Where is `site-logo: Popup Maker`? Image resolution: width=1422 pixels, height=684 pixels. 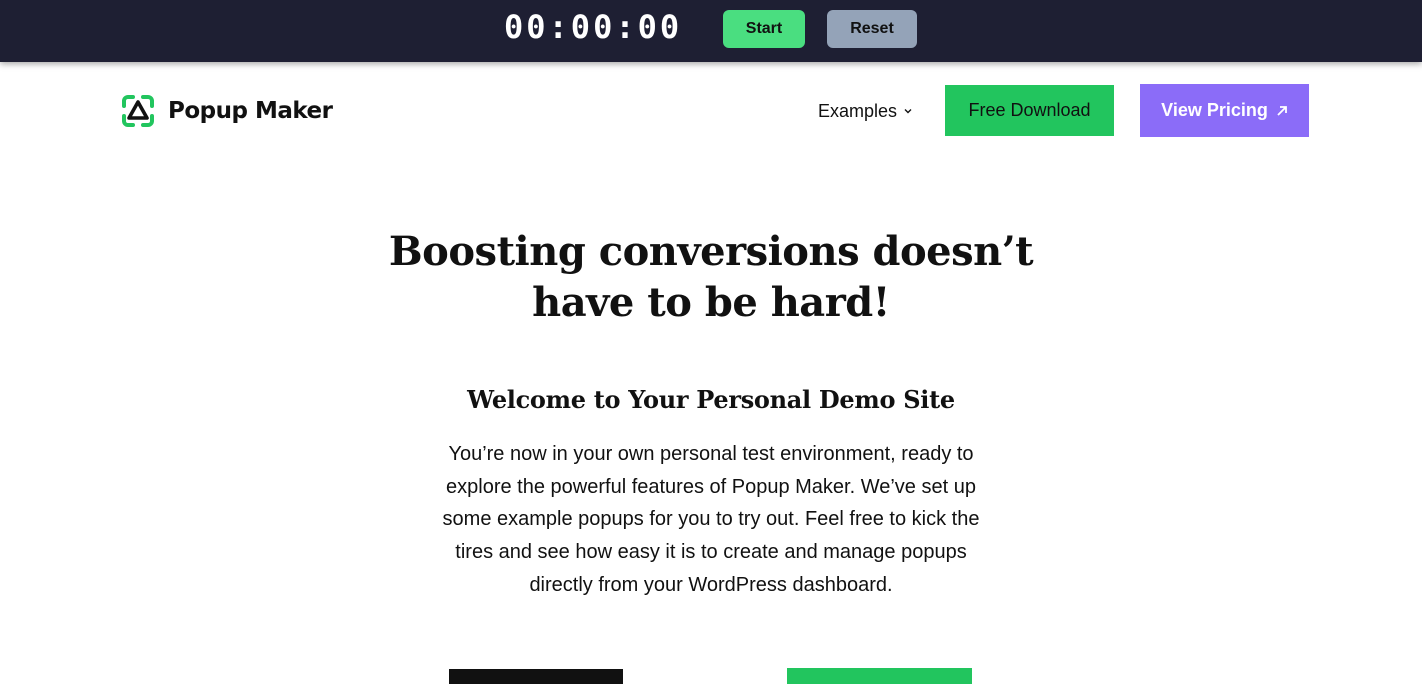 site-logo: Popup Maker is located at coordinates (226, 111).